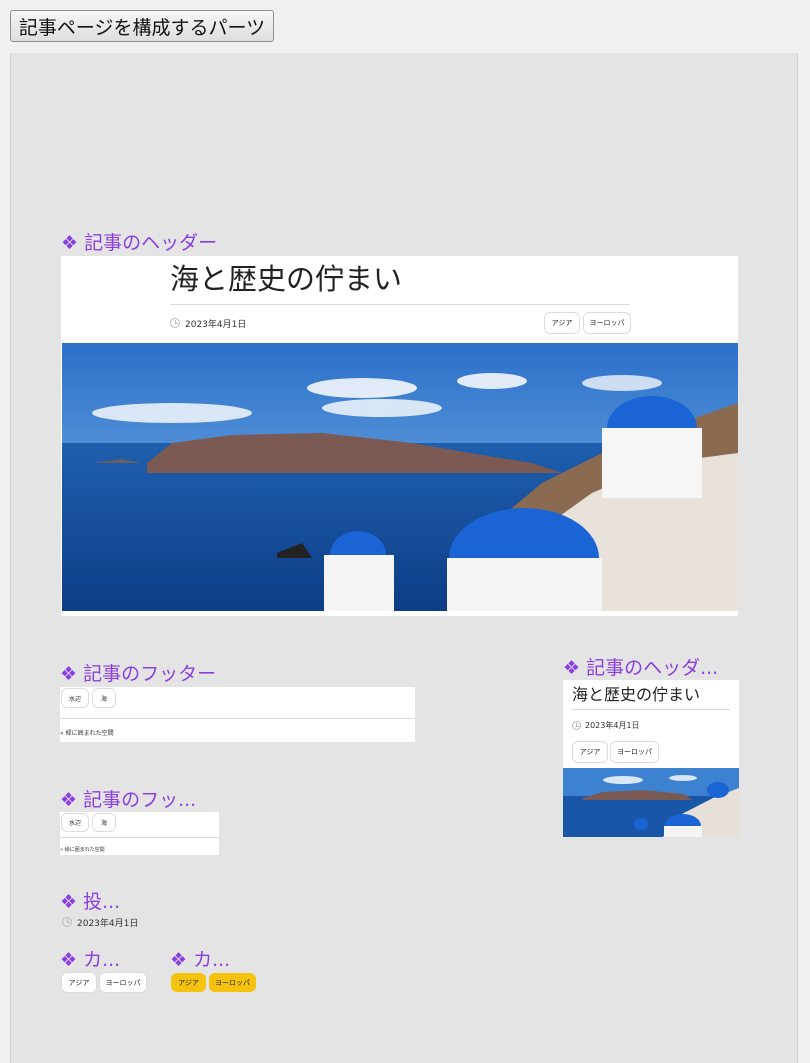  I want to click on article-header-preview-small: 海と歴史の佇まい 2023年4月1日 アジア ヨーロッパ, so click(651, 758).